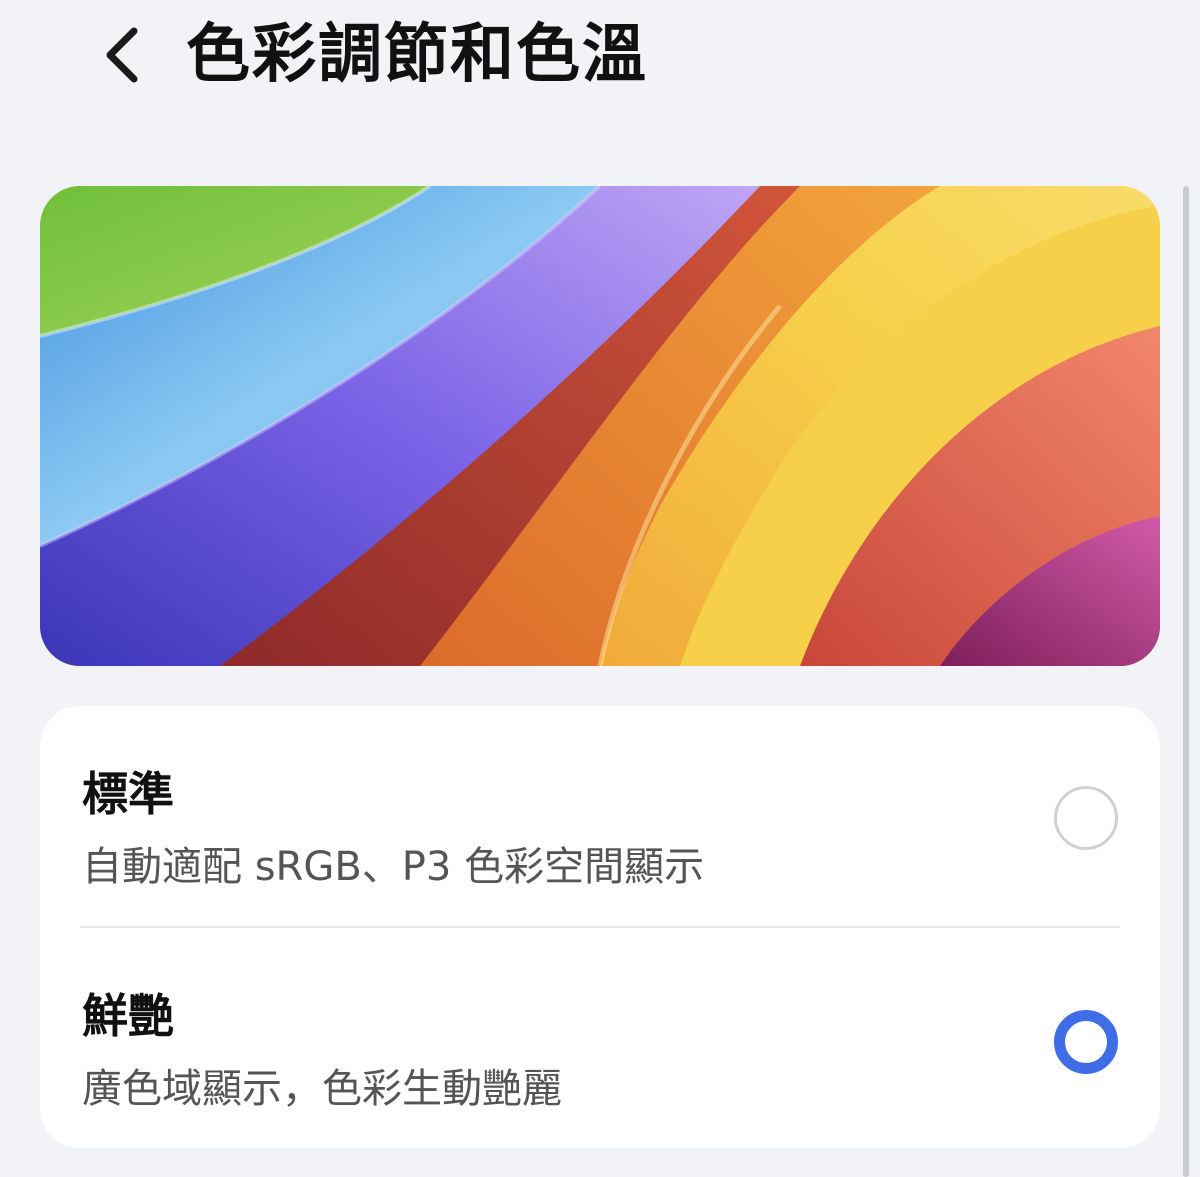  Describe the element at coordinates (1086, 818) in the screenshot. I see `option-standard-radio` at that location.